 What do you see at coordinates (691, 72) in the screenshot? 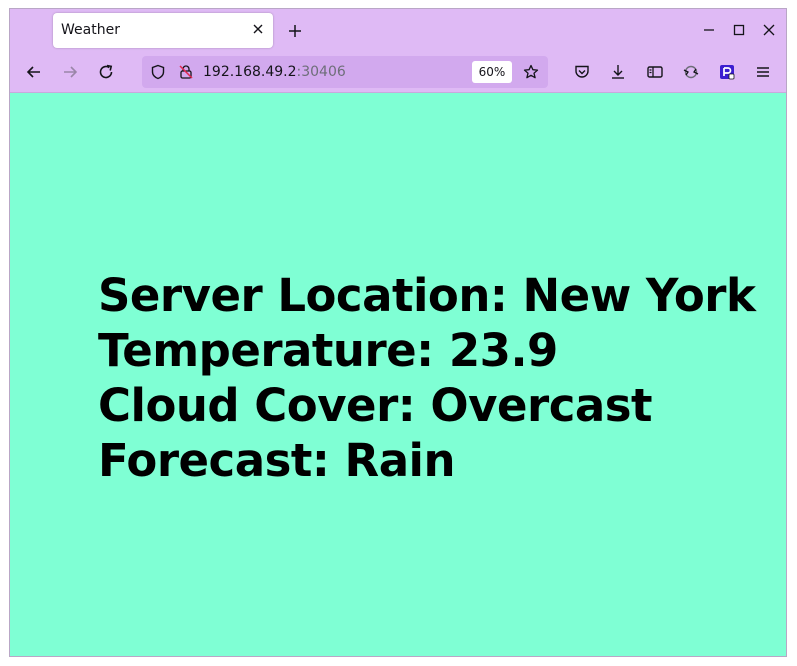
I see `sync-icon` at bounding box center [691, 72].